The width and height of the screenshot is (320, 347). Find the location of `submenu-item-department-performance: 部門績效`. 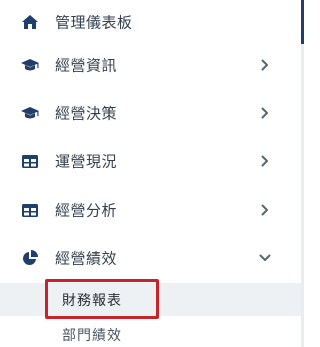

submenu-item-department-performance: 部門績效 is located at coordinates (150, 332).